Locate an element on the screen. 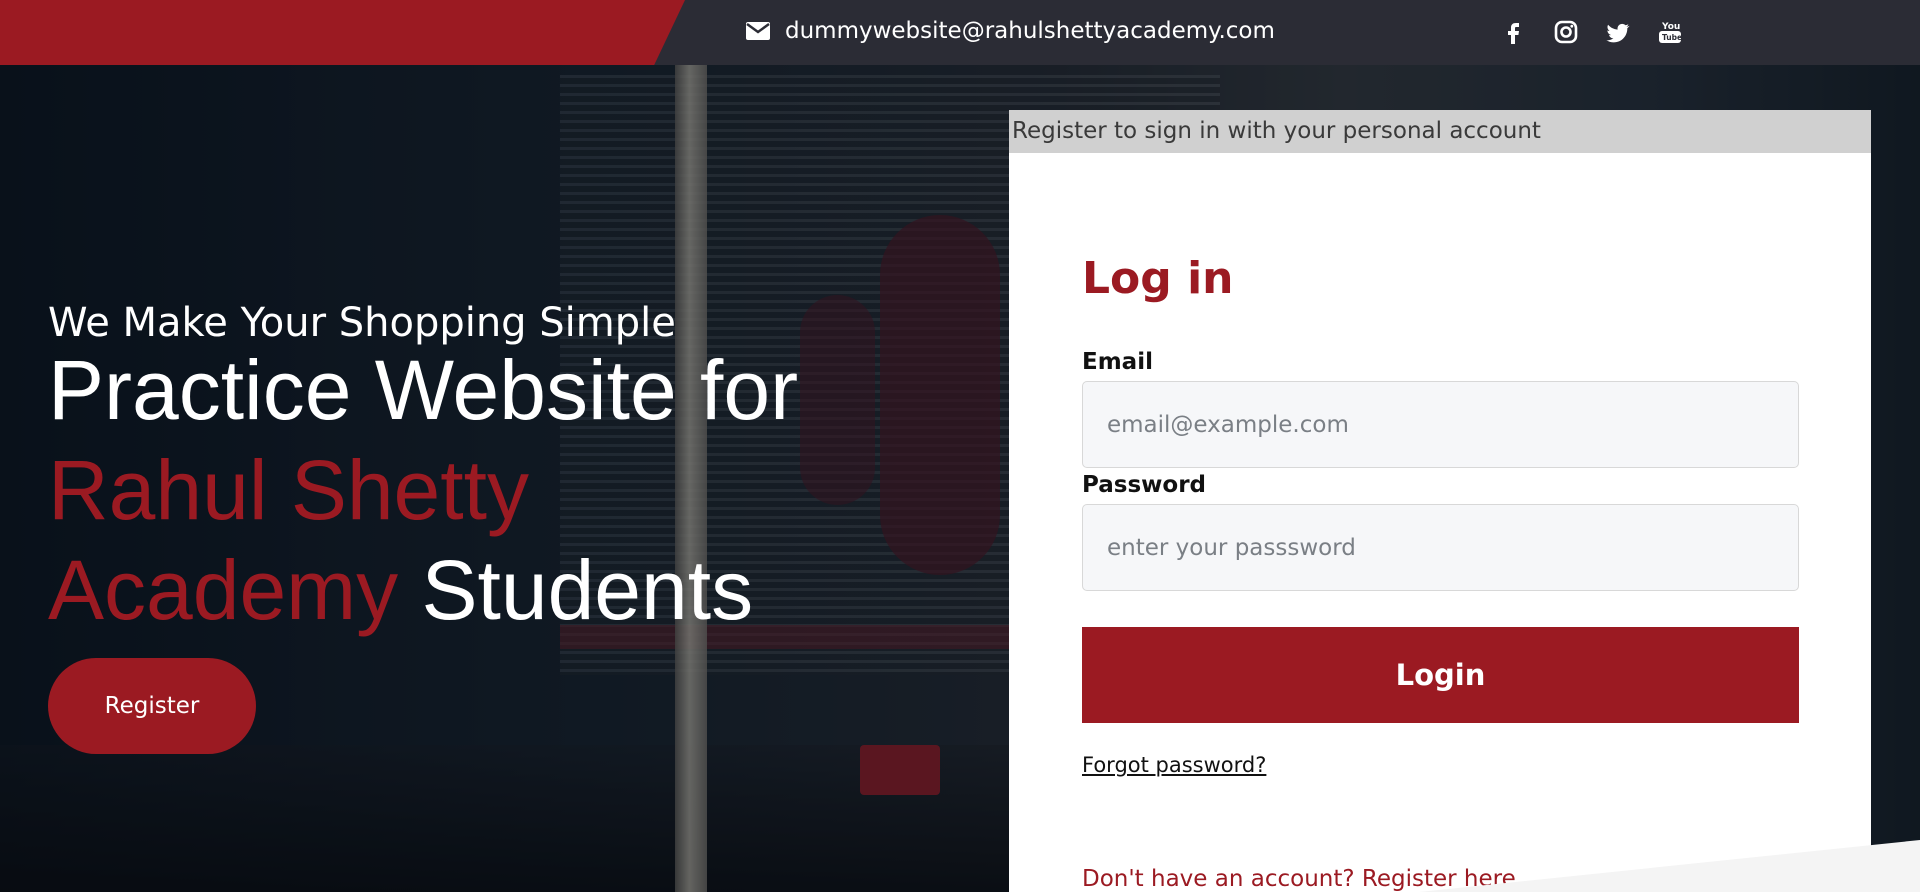 The width and height of the screenshot is (1920, 892). password-field is located at coordinates (1440, 547).